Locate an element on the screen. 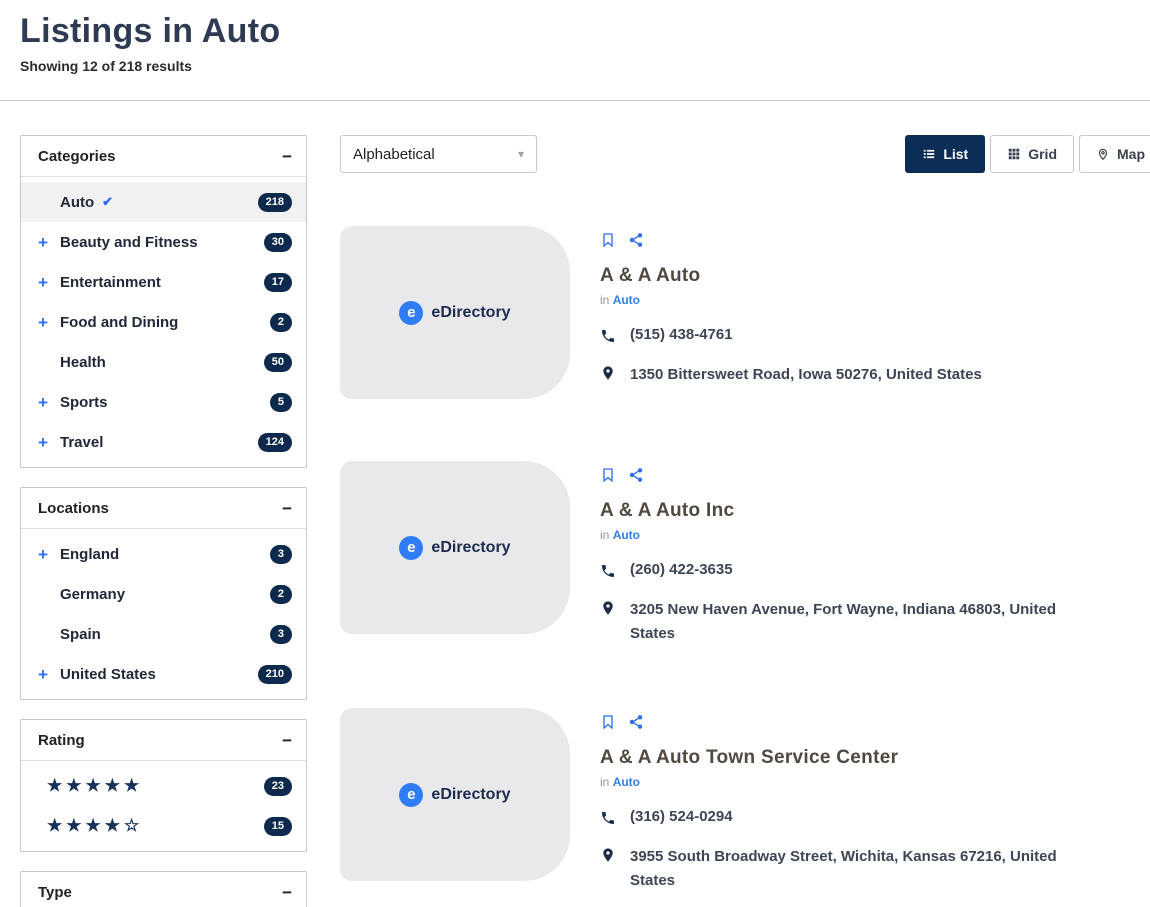 This screenshot has height=907, width=1150. location-label: United States is located at coordinates (108, 674).